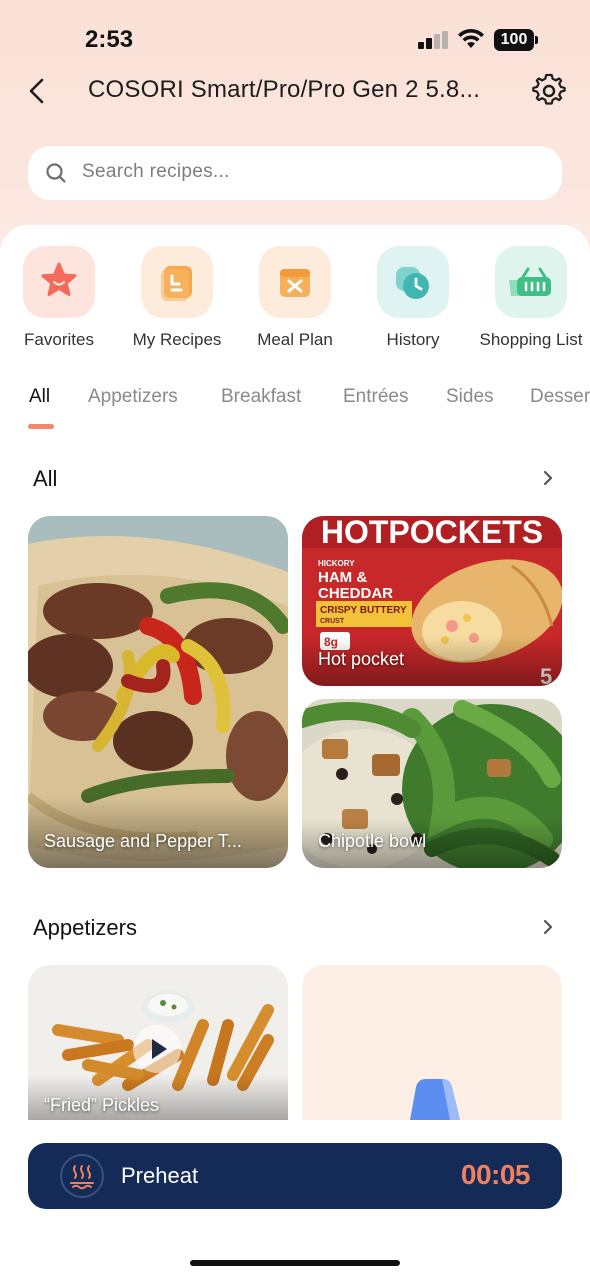  I want to click on tab-sides: Sides, so click(470, 397).